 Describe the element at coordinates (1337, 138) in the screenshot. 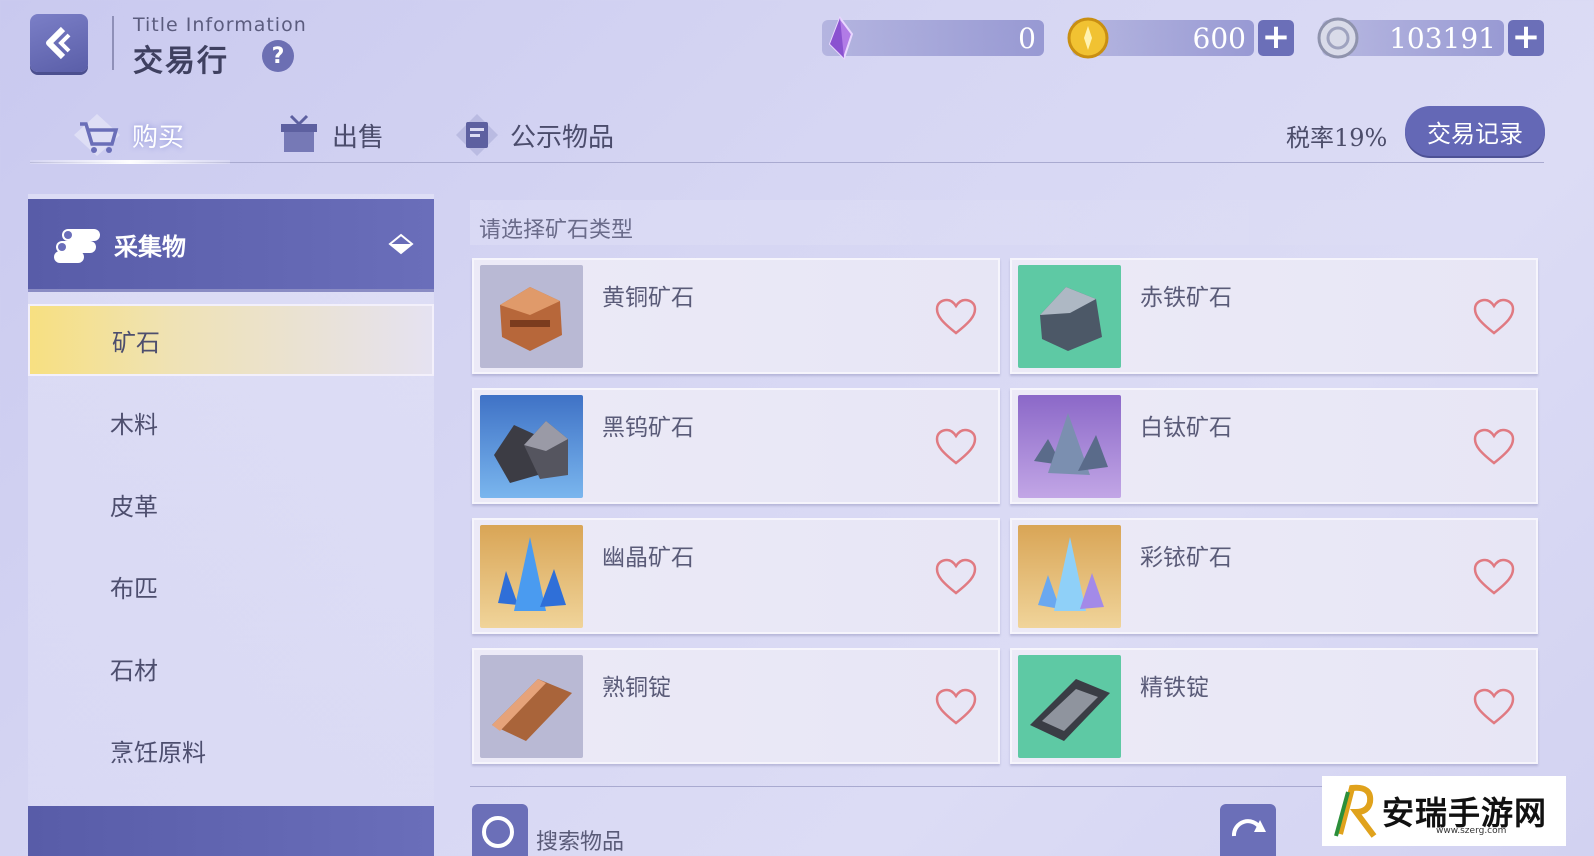

I see `tax-rate: 税率19%` at that location.